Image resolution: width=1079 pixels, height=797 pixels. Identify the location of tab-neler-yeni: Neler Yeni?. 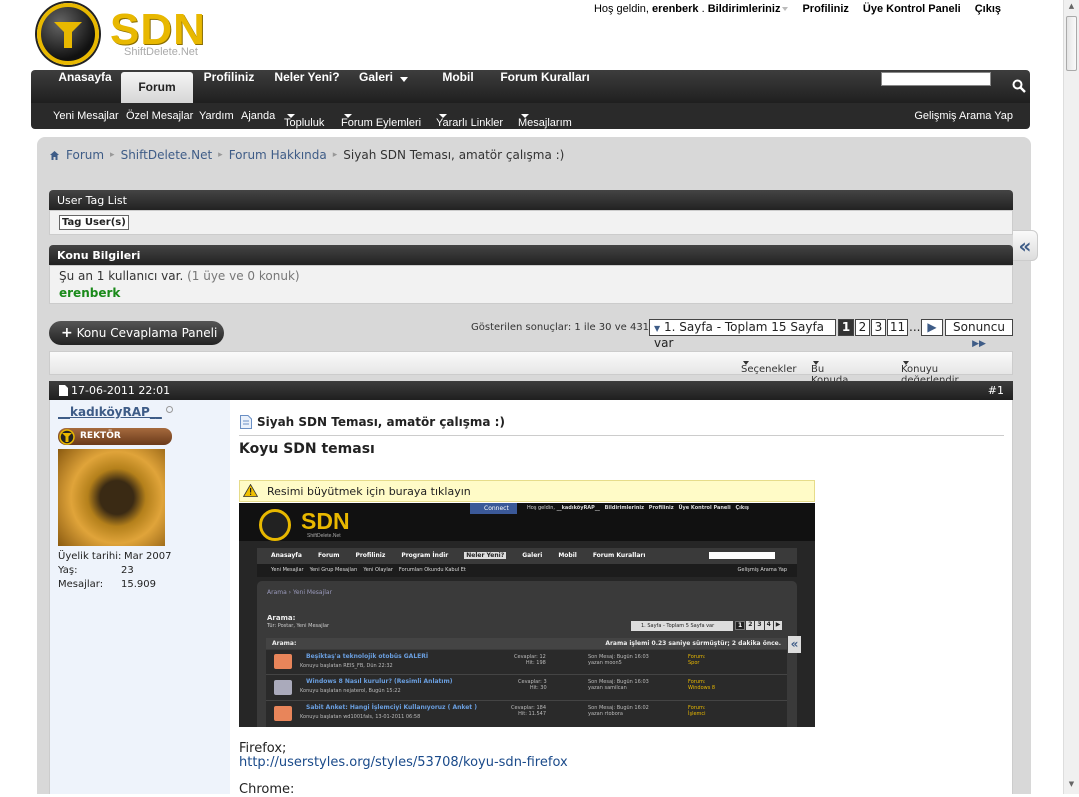
(307, 86).